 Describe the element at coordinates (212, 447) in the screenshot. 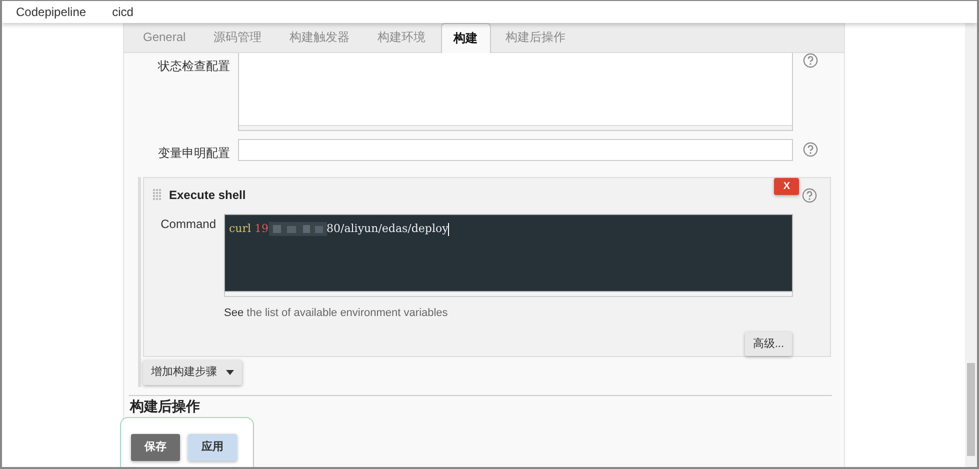

I see `apply-button: 应用` at that location.